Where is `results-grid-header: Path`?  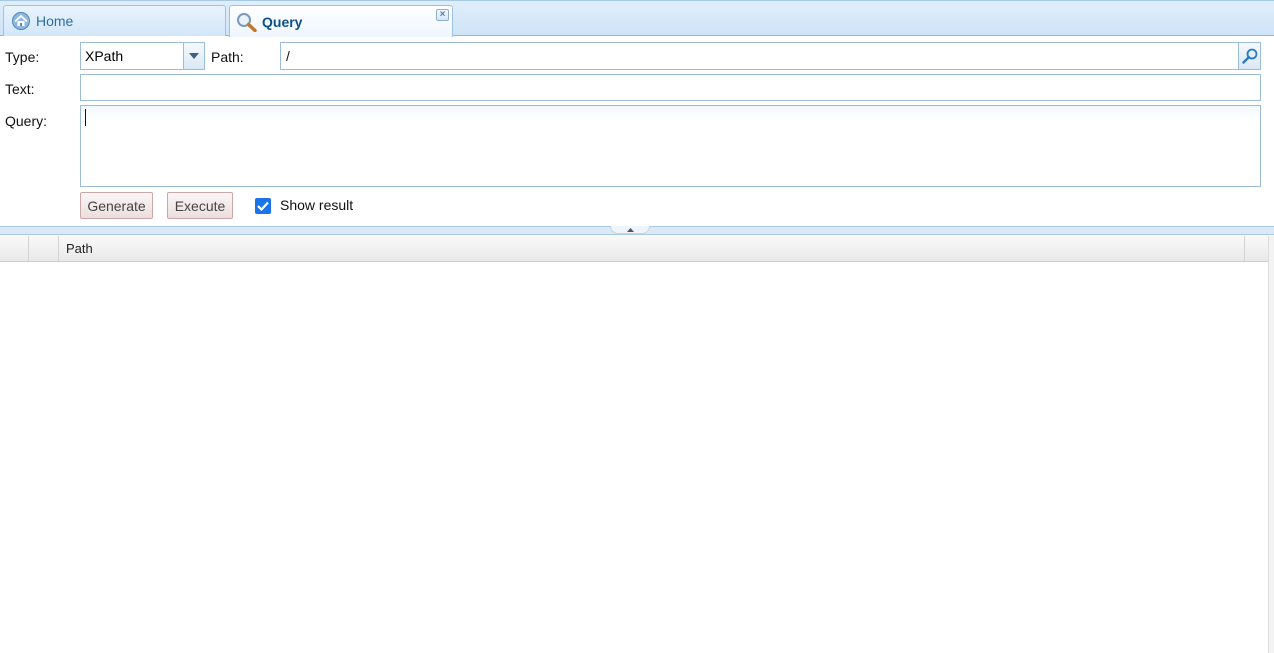
results-grid-header: Path is located at coordinates (634, 249).